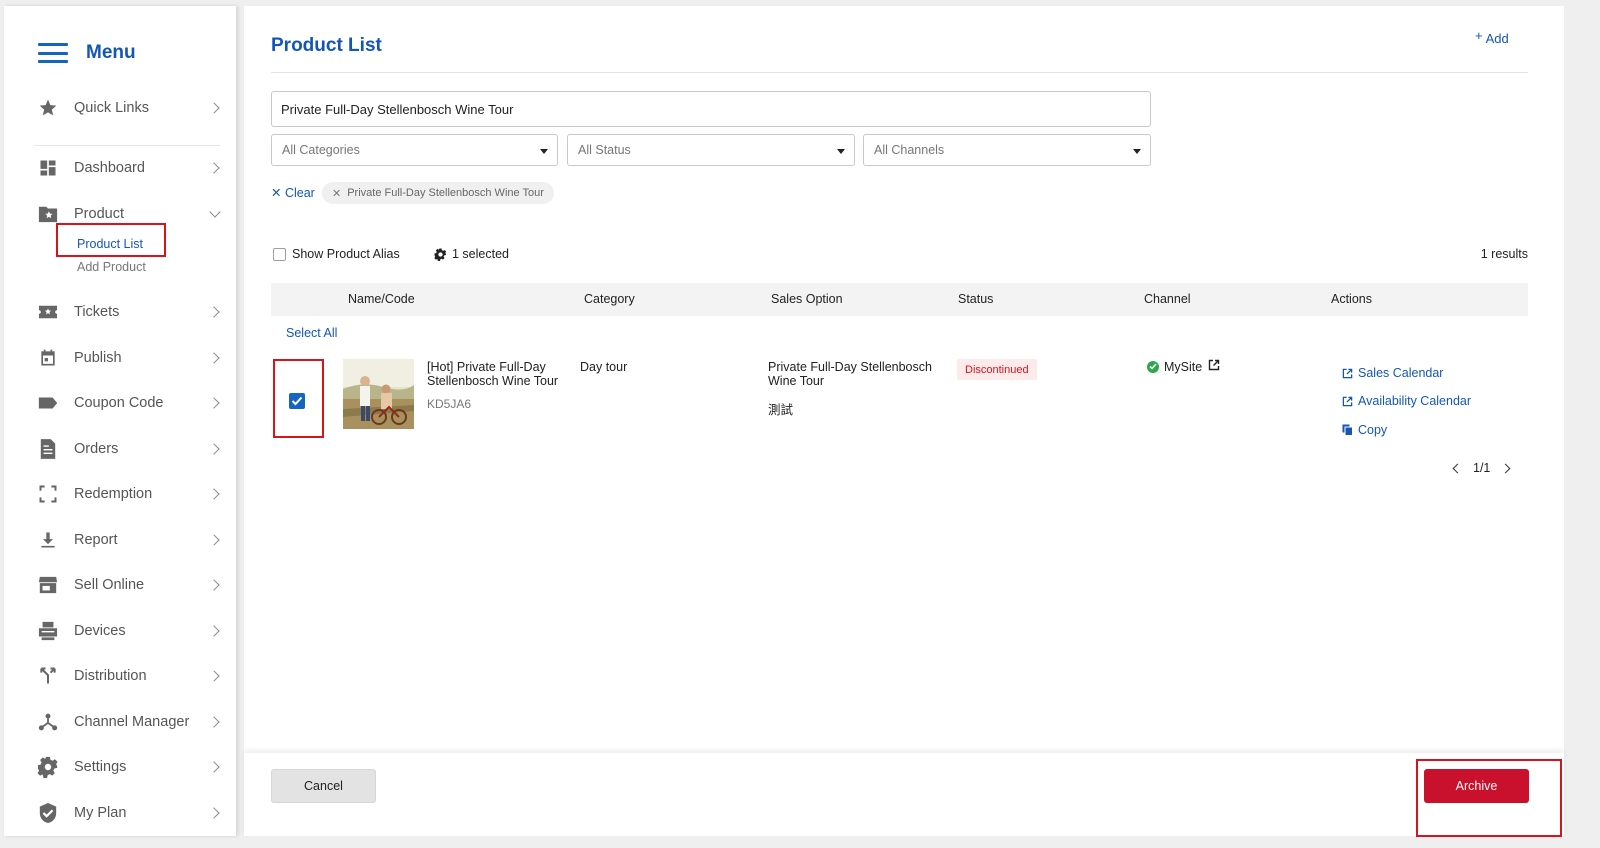 This screenshot has width=1600, height=848. Describe the element at coordinates (48, 358) in the screenshot. I see `calendar-icon` at that location.